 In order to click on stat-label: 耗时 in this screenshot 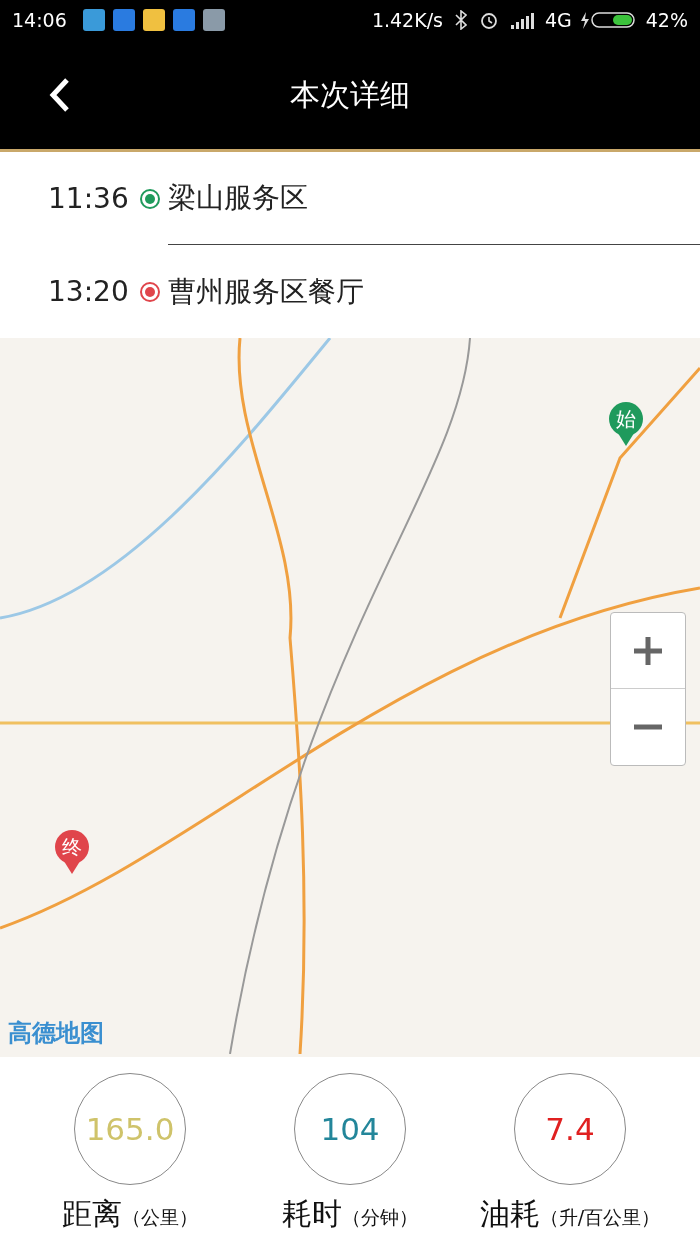, I will do `click(312, 1214)`.